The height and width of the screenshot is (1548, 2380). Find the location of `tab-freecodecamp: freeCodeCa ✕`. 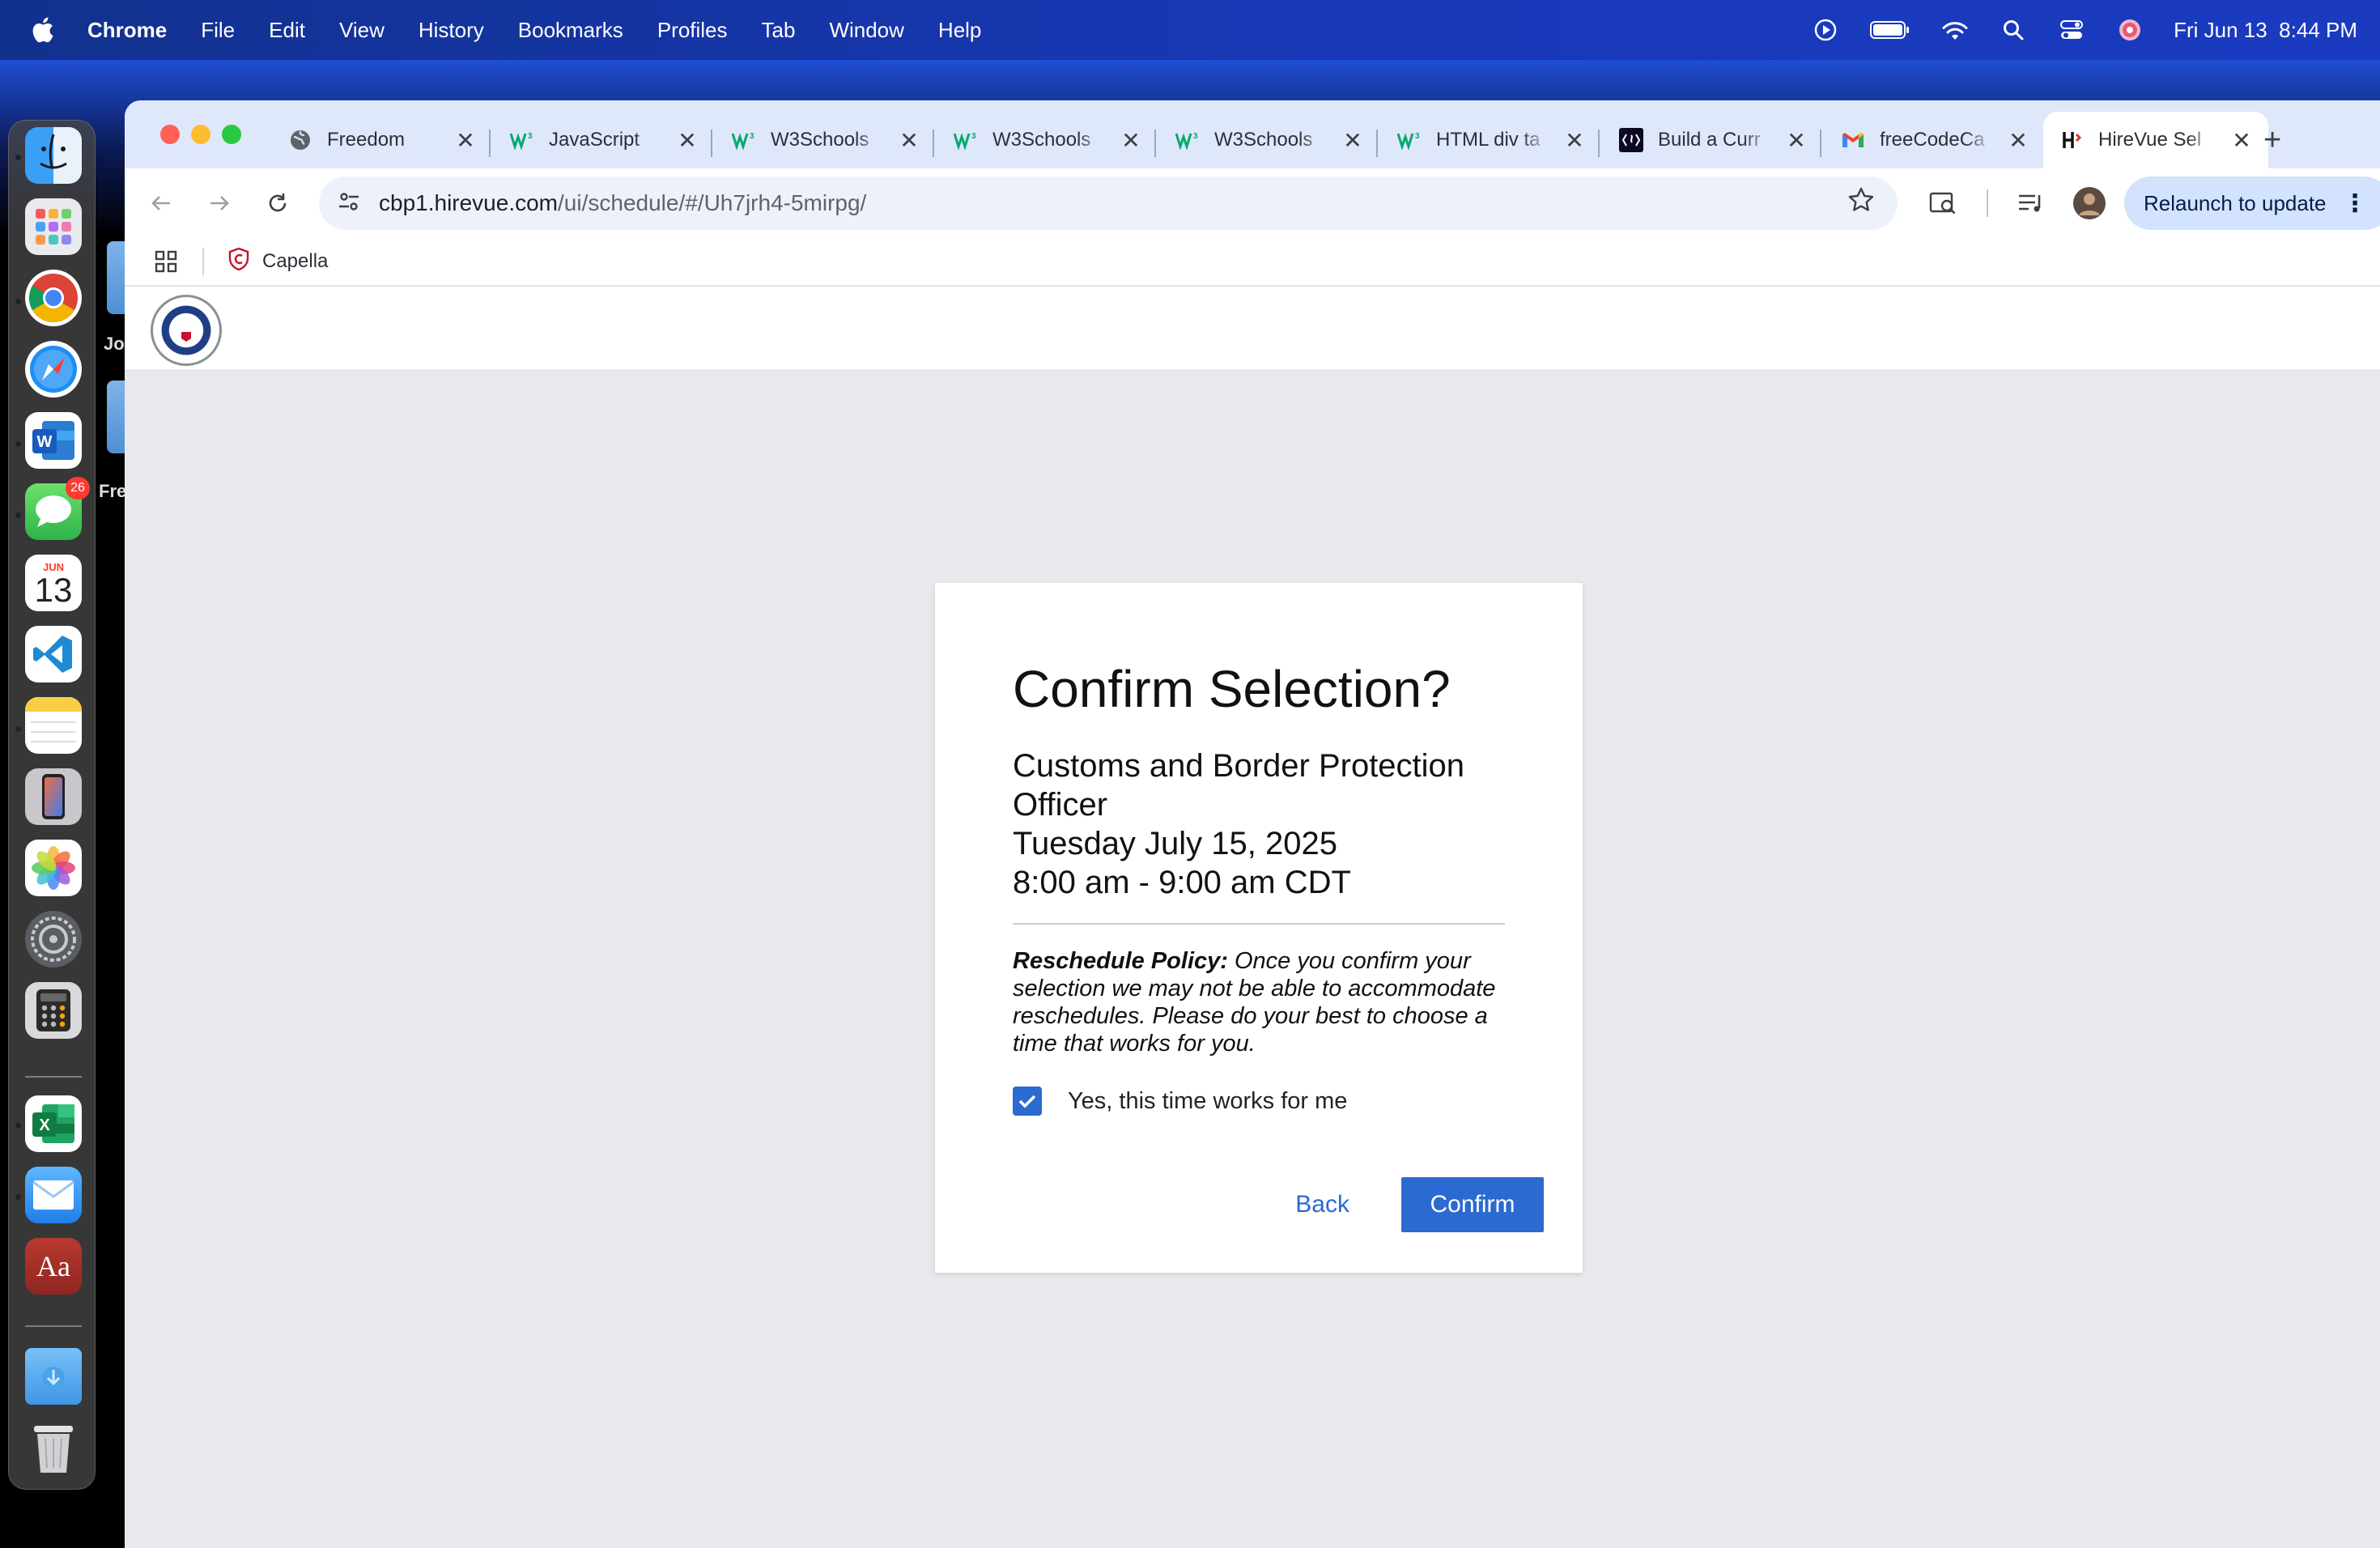

tab-freecodecamp: freeCodeCa ✕ is located at coordinates (1935, 140).